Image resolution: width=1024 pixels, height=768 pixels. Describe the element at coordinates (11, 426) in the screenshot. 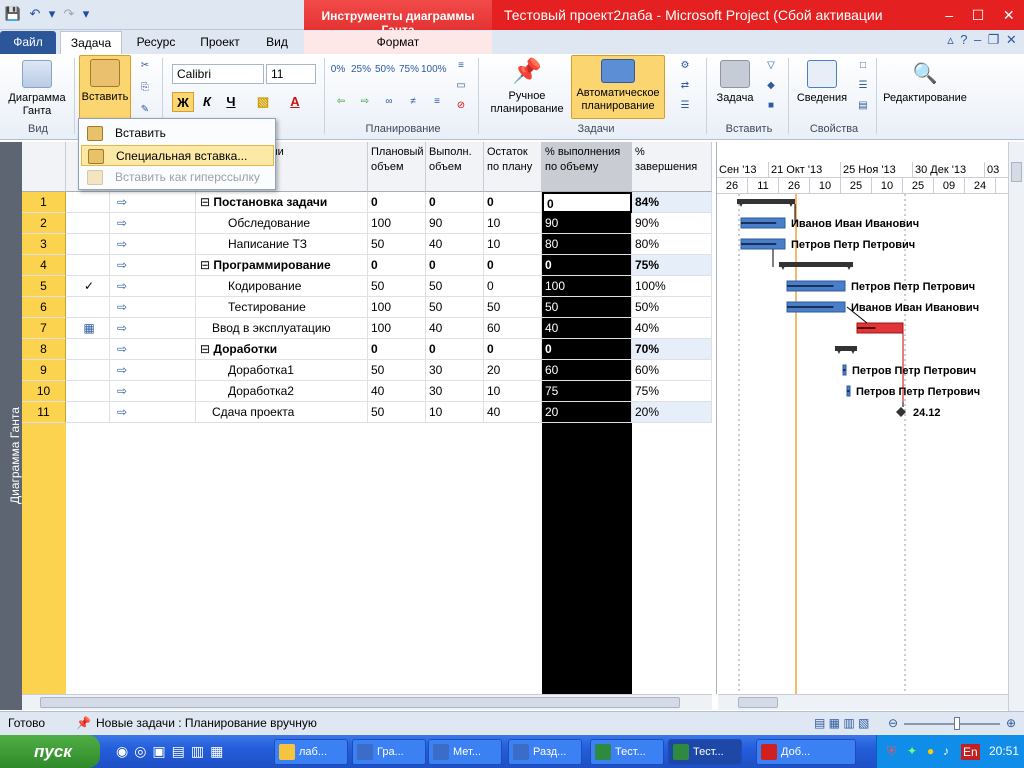

I see `view-bar: Диаграмма Ганта` at that location.